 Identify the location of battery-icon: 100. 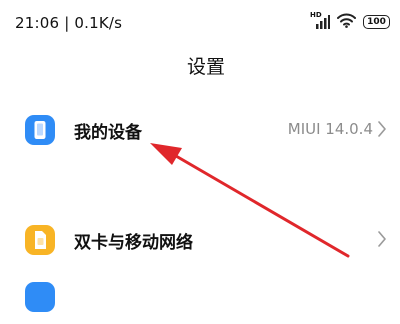
(376, 22).